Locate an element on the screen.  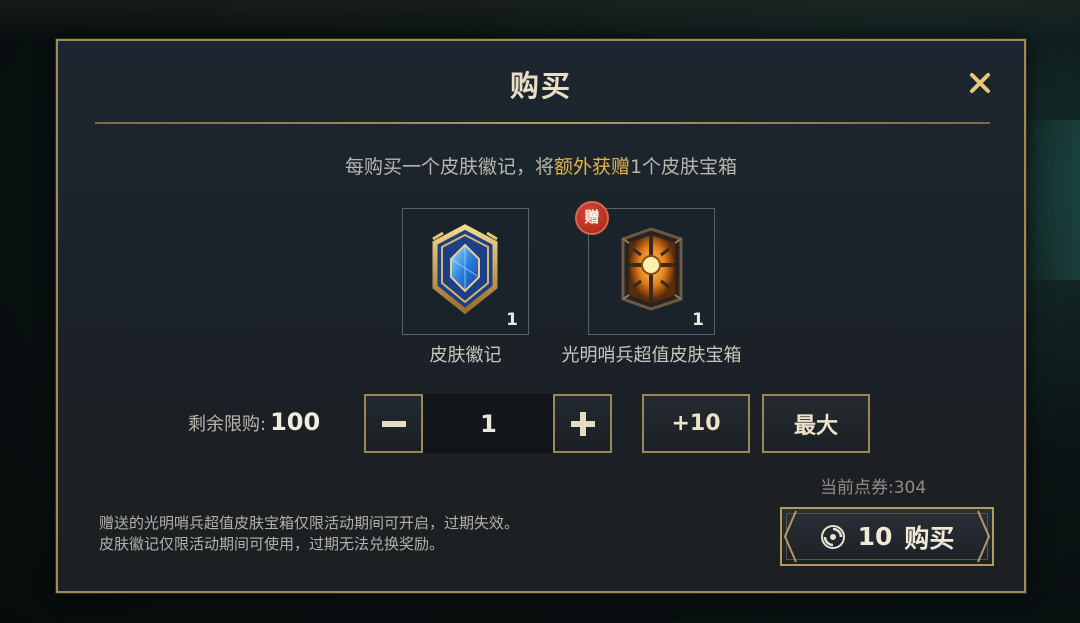
note-line: 皮肤徽记仅限活动期间可使用，过期无法兑换奖励。 is located at coordinates (272, 544).